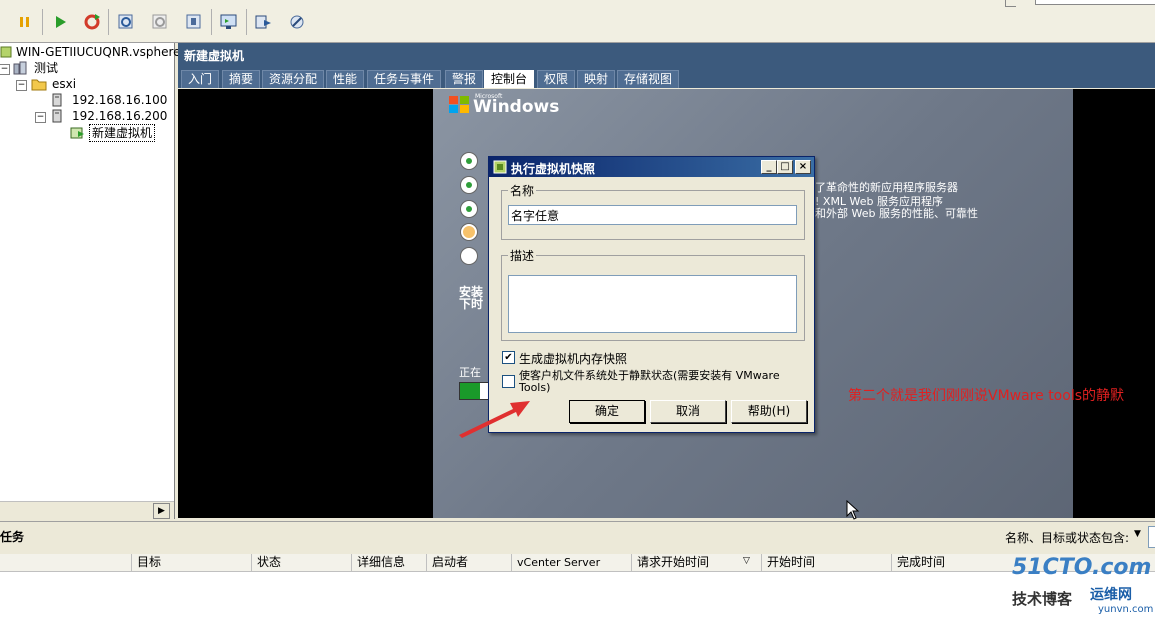 Image resolution: width=1155 pixels, height=626 pixels. I want to click on tab-9: 存储视图, so click(648, 79).